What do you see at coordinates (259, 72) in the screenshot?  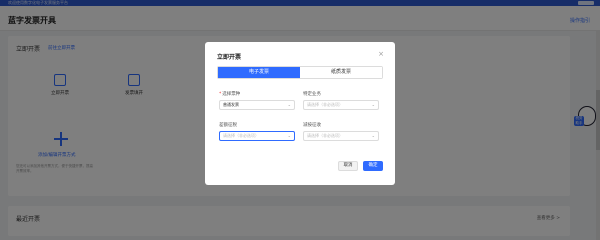 I see `tab-electronic: 电子发票` at bounding box center [259, 72].